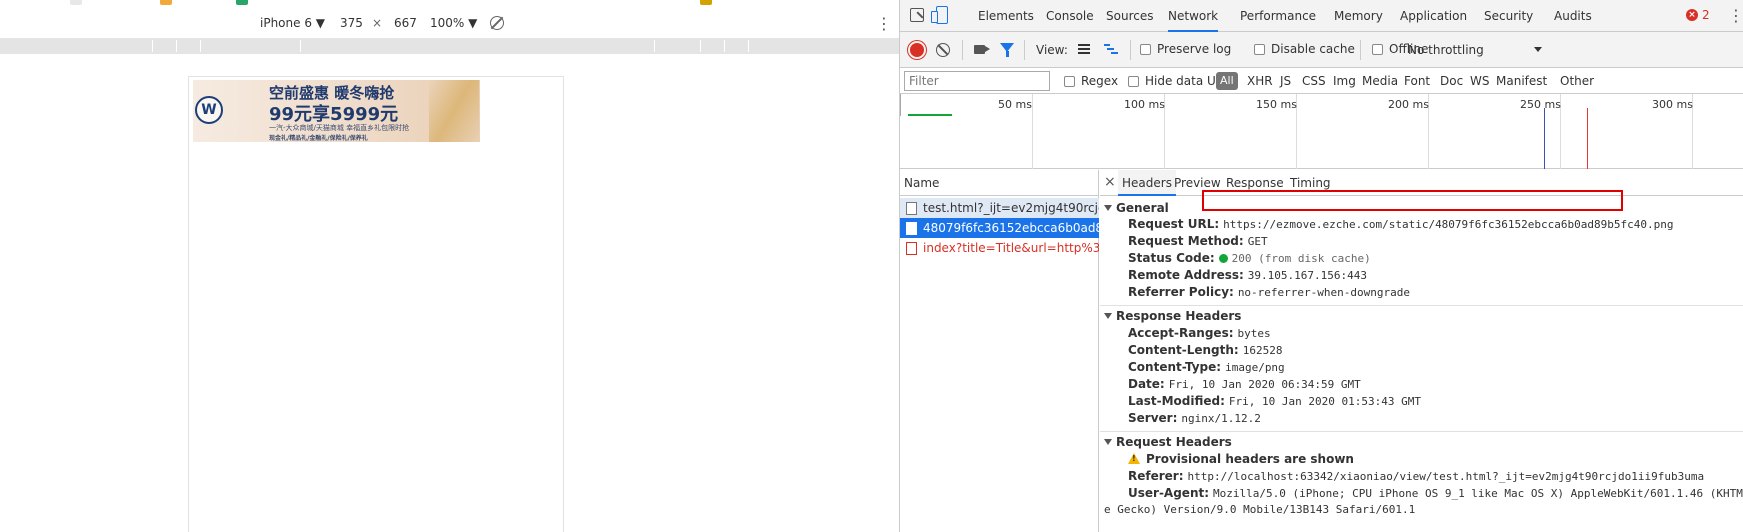 The width and height of the screenshot is (1743, 532). I want to click on tab-console: Console, so click(1070, 16).